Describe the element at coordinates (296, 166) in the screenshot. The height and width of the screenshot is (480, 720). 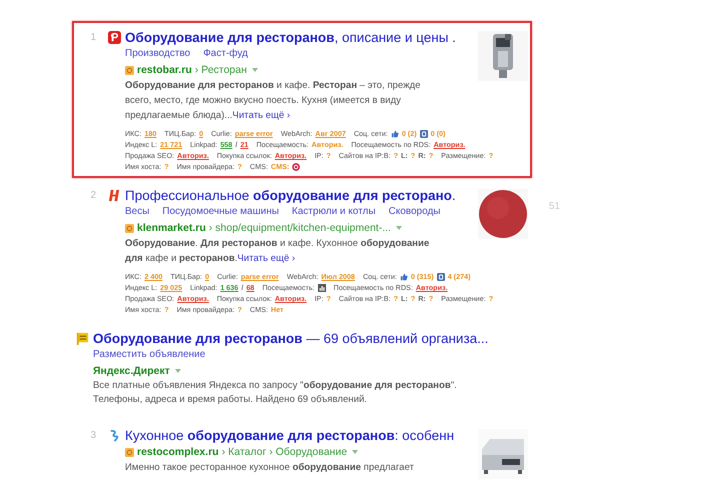
I see `cms-badge-icon` at that location.